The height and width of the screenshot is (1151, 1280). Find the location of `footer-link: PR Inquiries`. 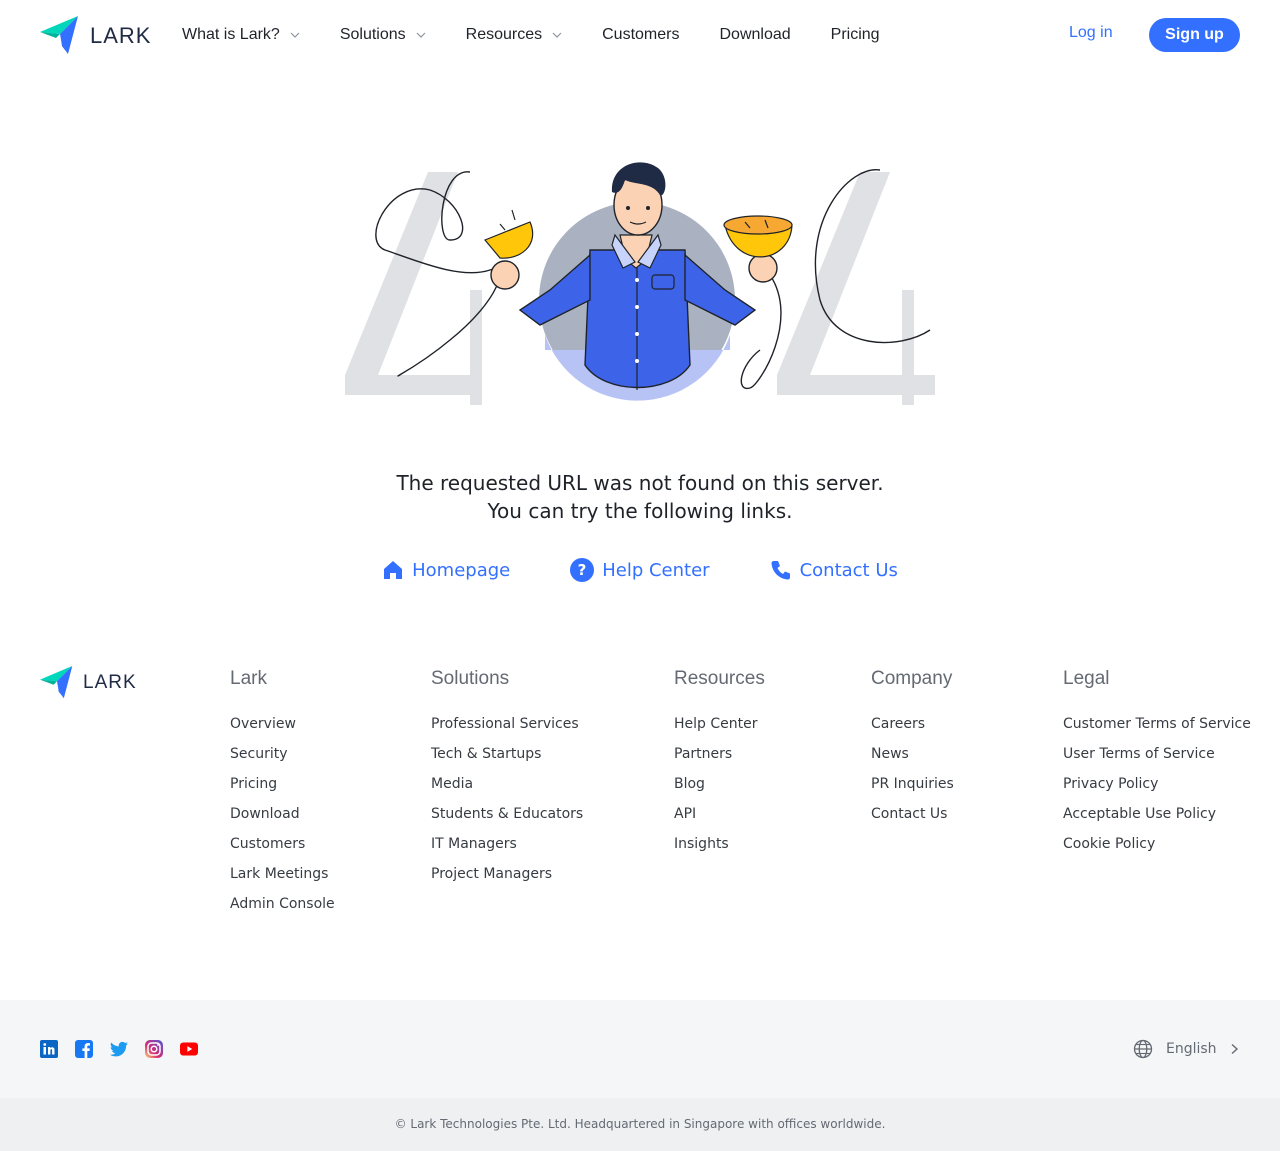

footer-link: PR Inquiries is located at coordinates (912, 791).